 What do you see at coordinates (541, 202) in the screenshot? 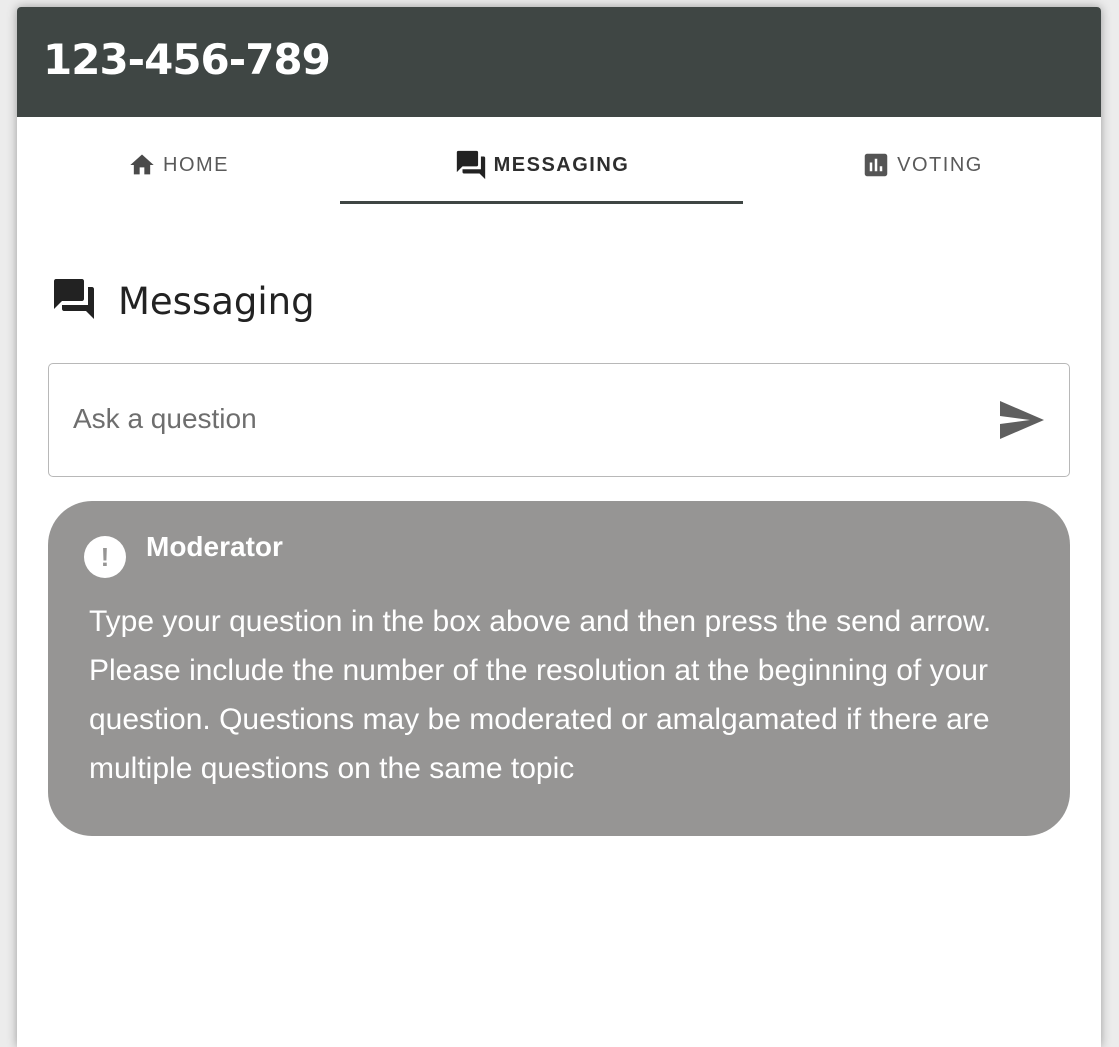
I see `active-tab-indicator` at bounding box center [541, 202].